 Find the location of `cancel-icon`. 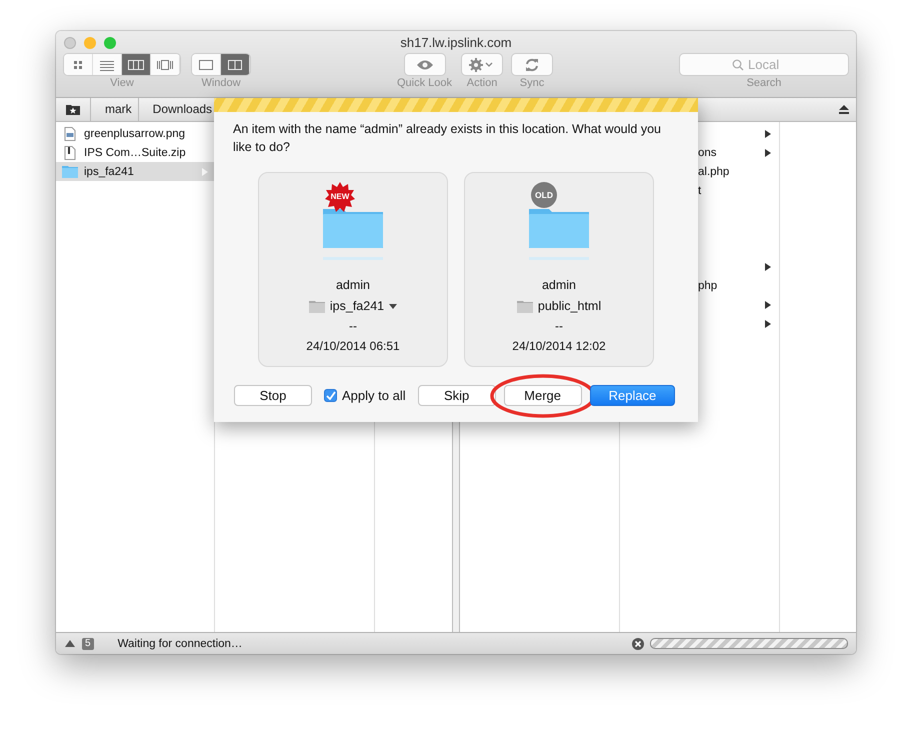

cancel-icon is located at coordinates (638, 644).